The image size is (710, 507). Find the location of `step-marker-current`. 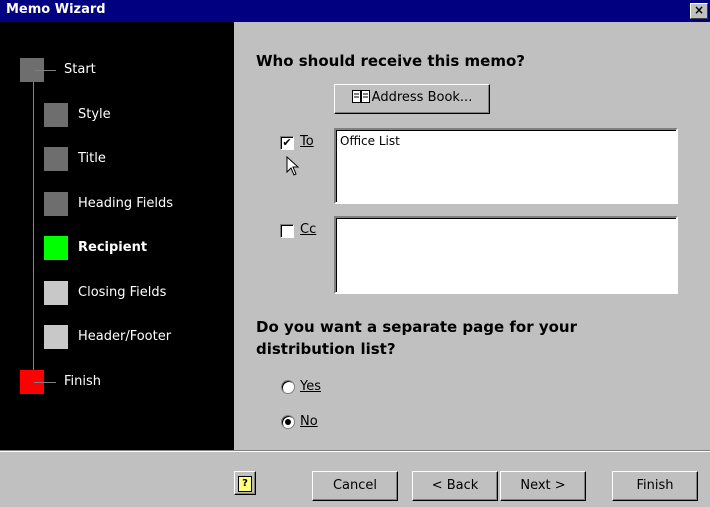

step-marker-current is located at coordinates (56, 248).